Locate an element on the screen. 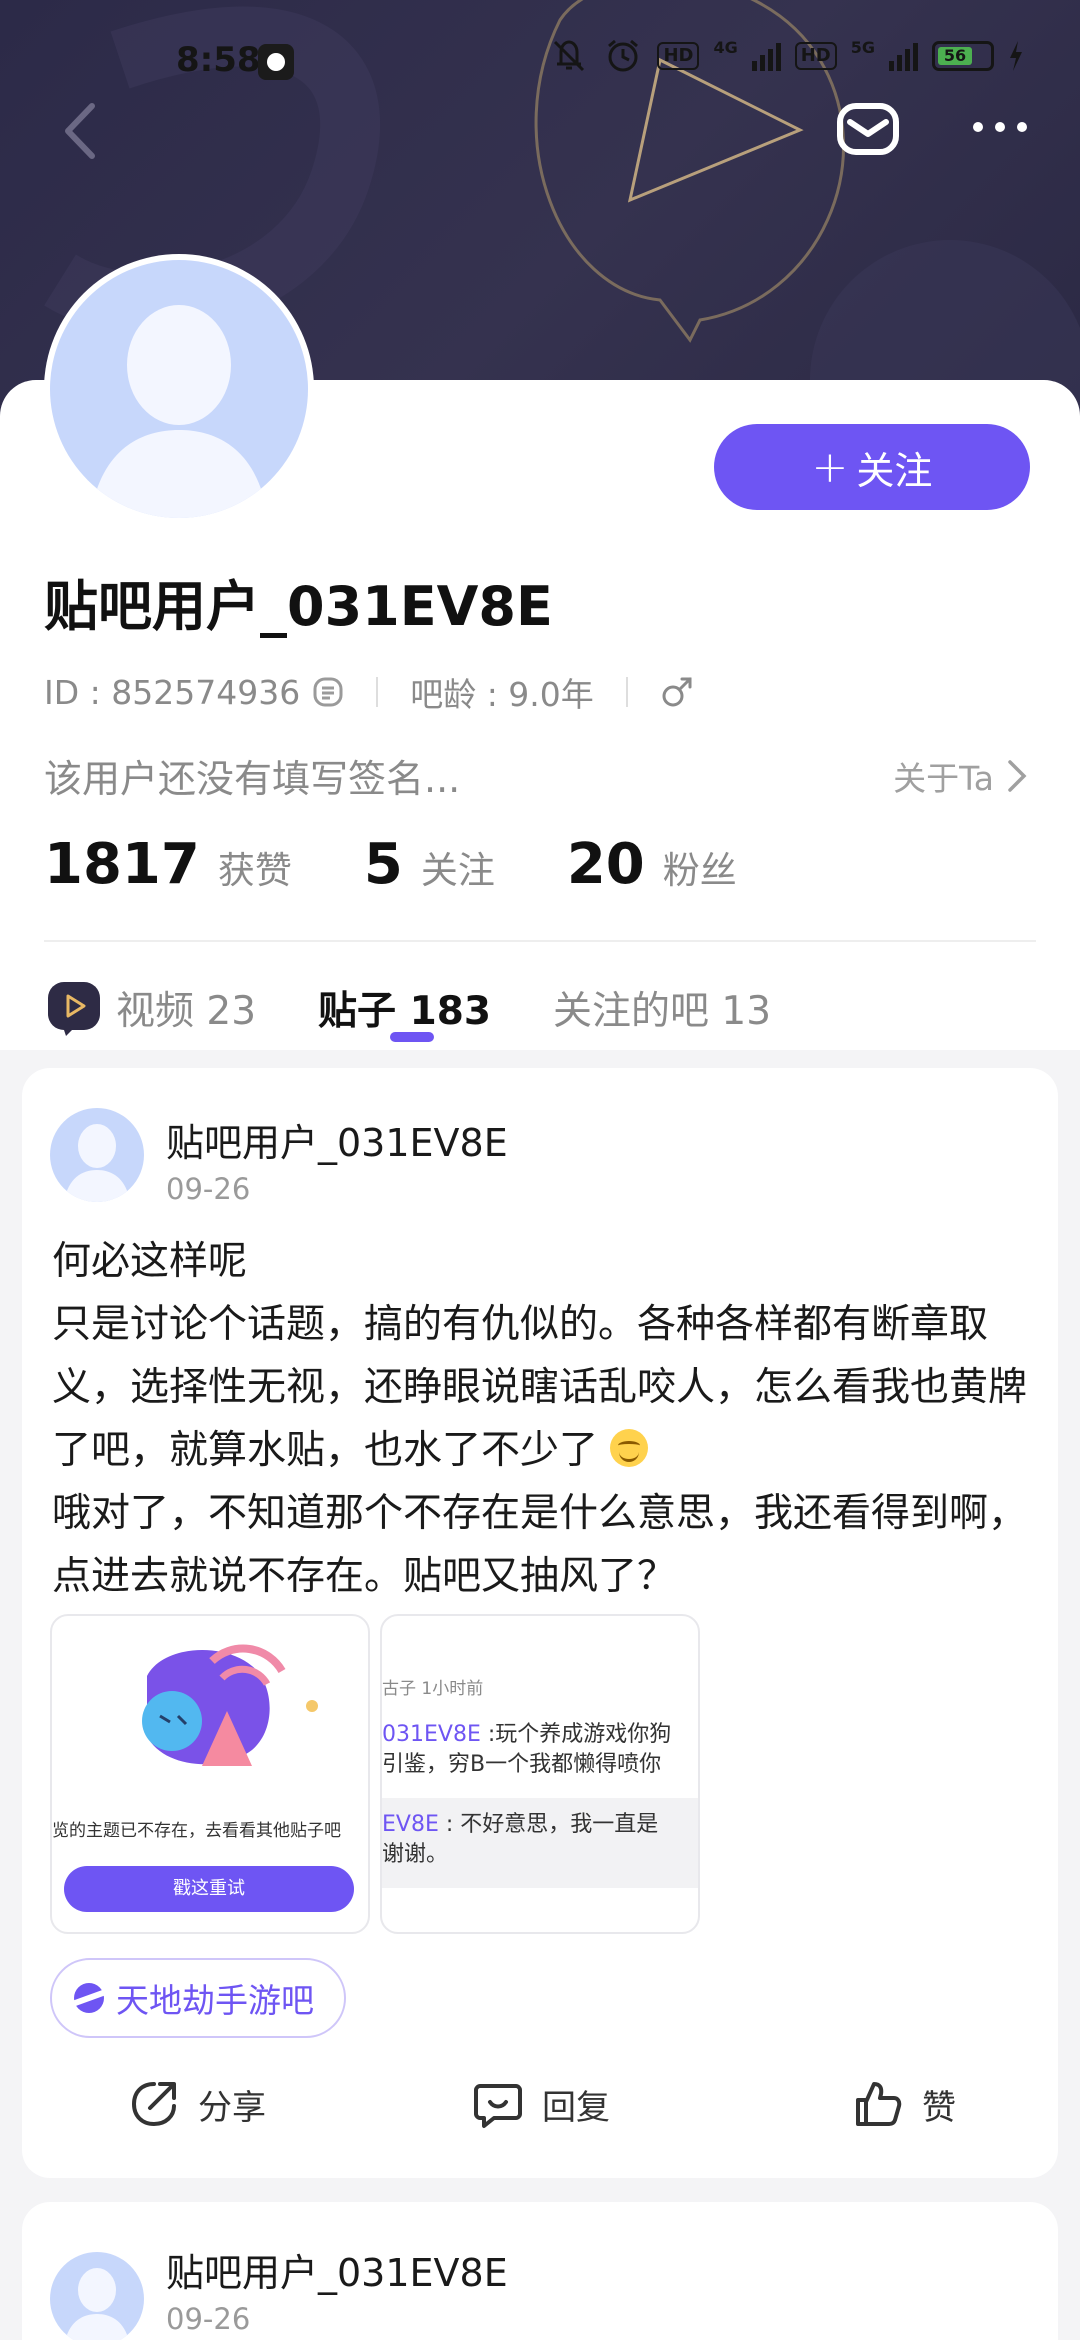  post-card: 贴吧用户_031EV8E 09-26 is located at coordinates (540, 2271).